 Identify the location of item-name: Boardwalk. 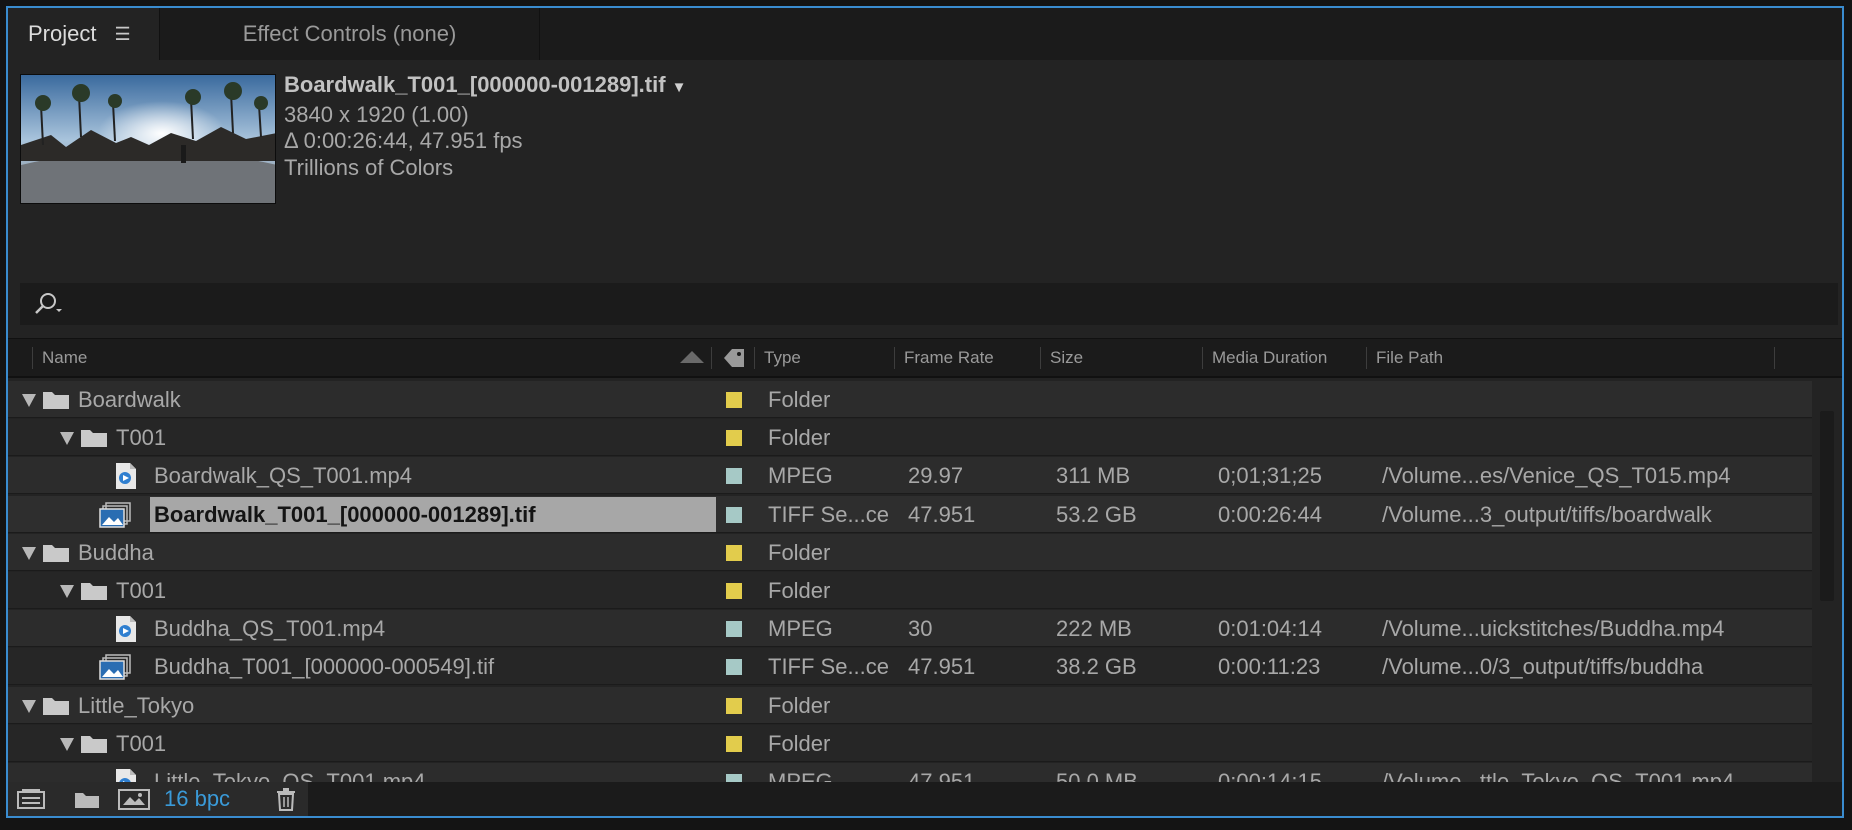
(129, 399).